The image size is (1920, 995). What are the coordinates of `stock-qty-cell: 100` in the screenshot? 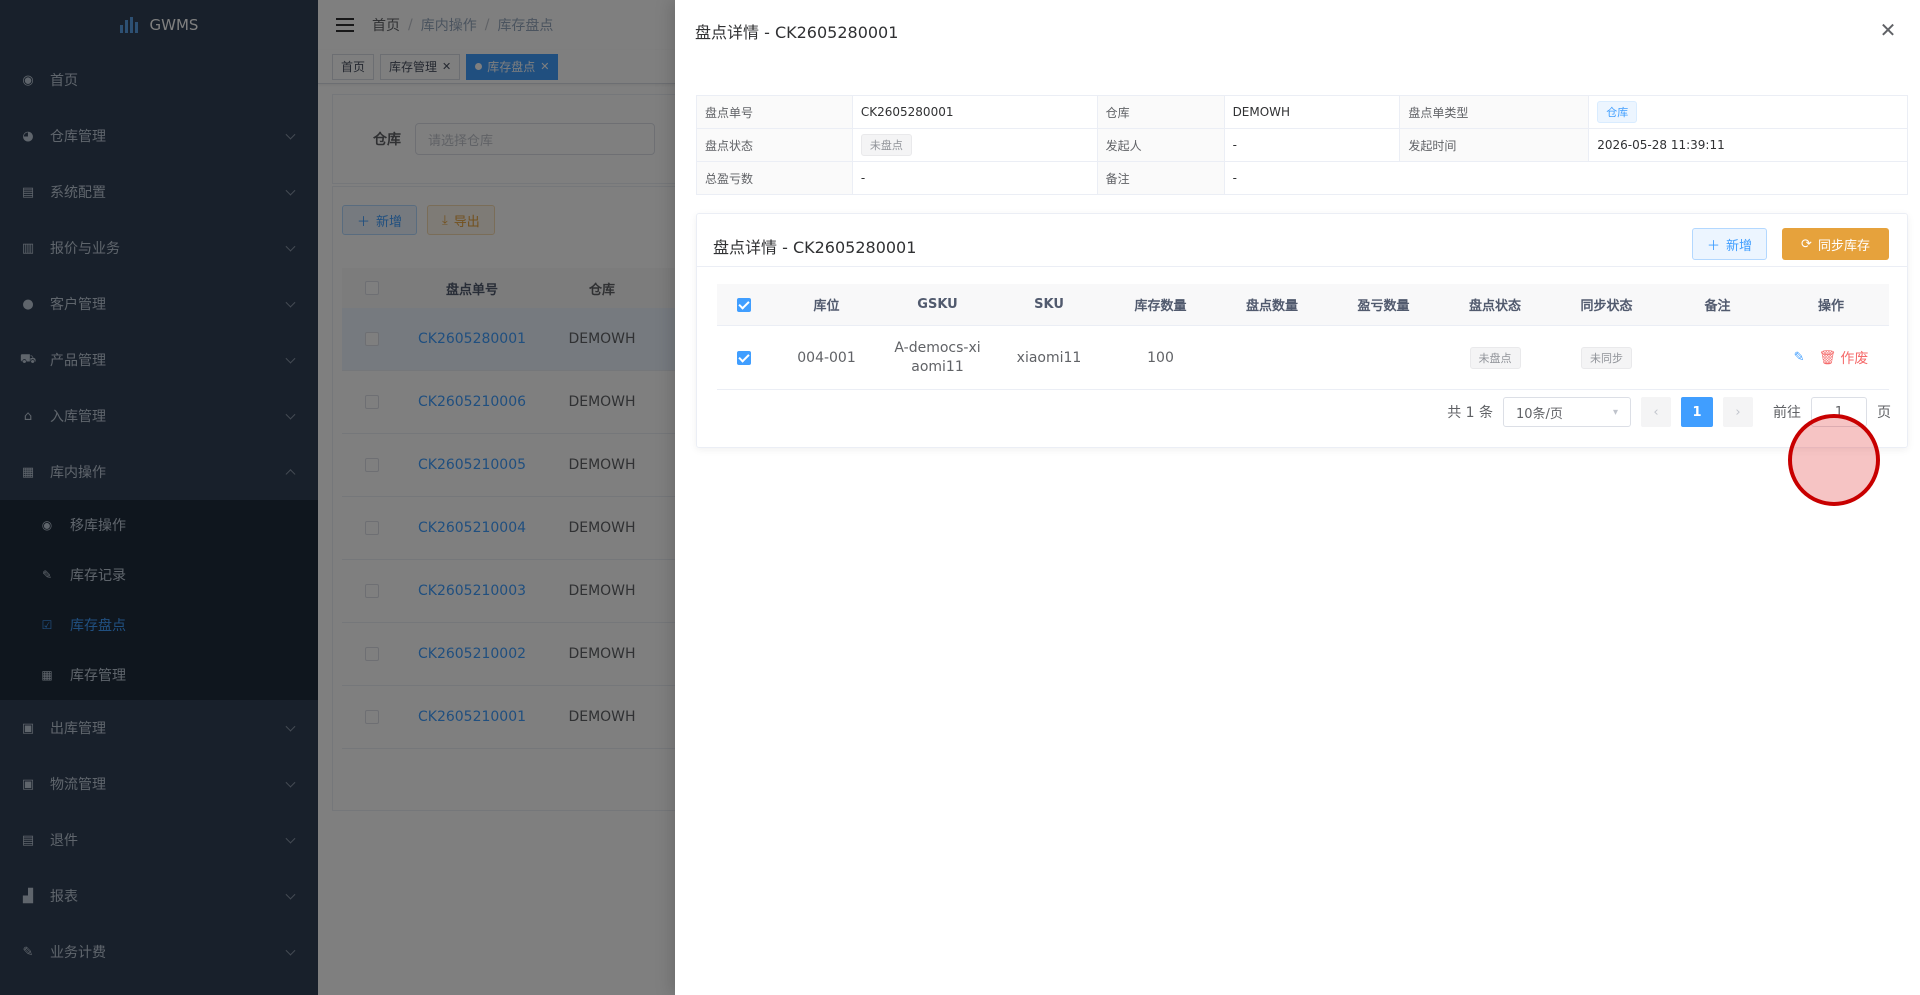 It's located at (1160, 357).